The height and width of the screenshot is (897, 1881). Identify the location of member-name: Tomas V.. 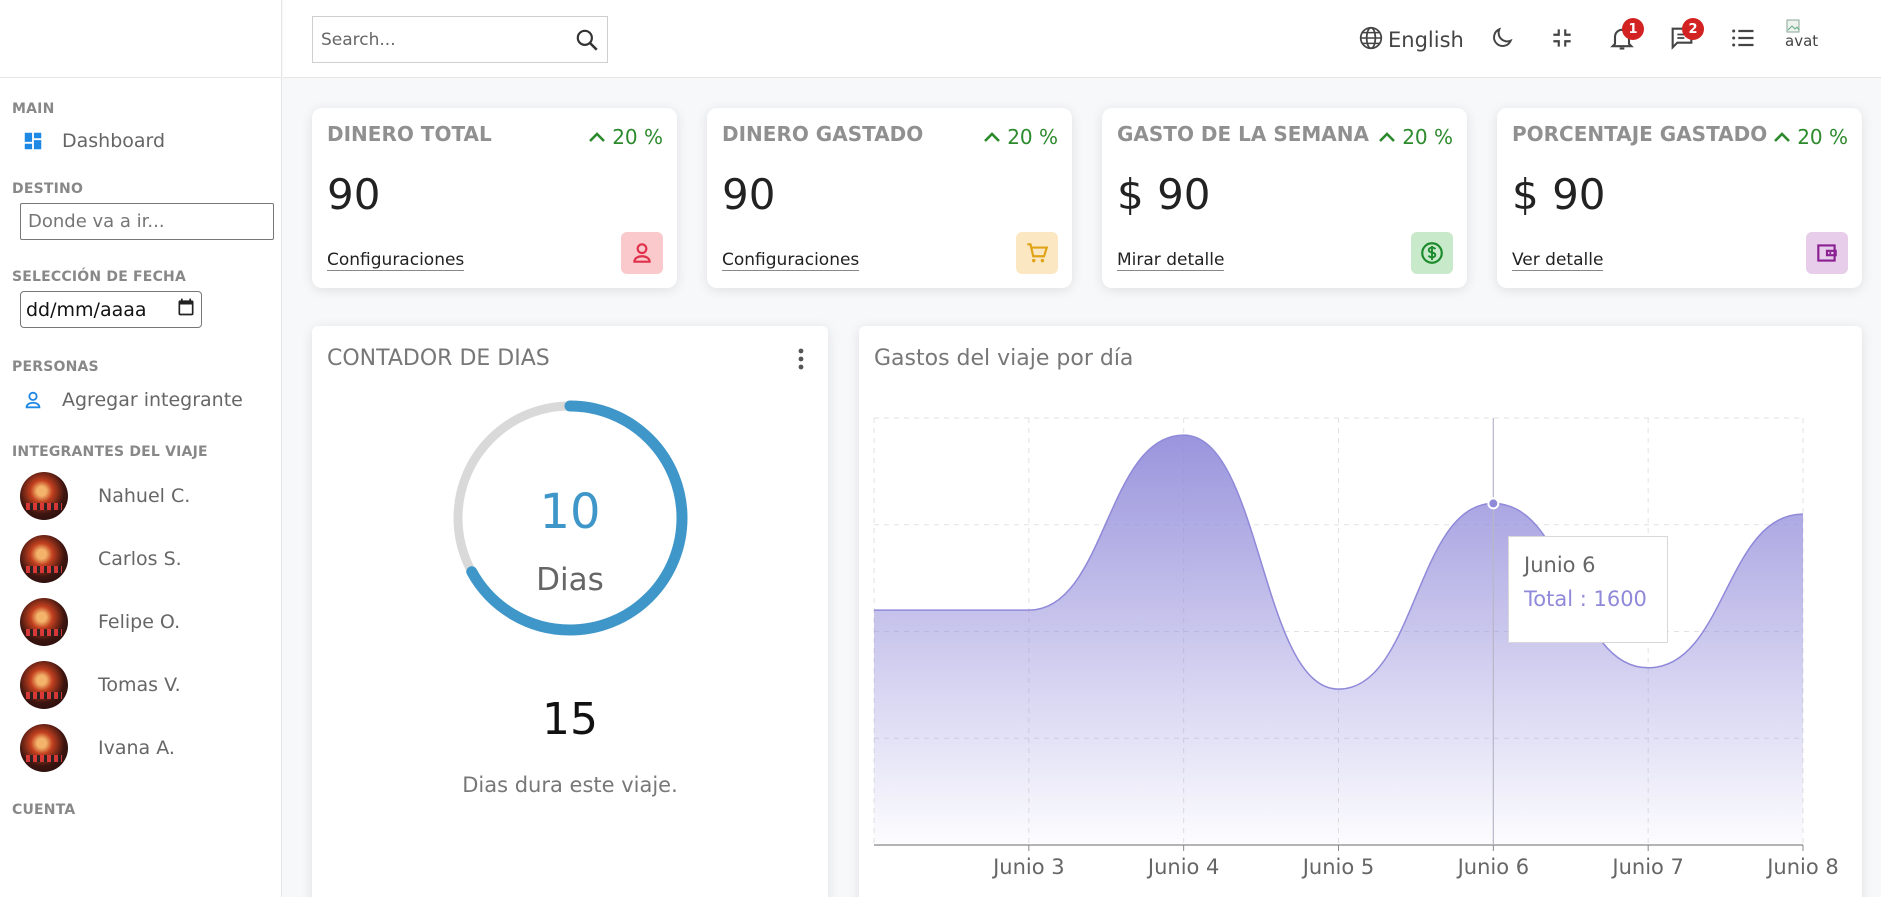
(139, 684).